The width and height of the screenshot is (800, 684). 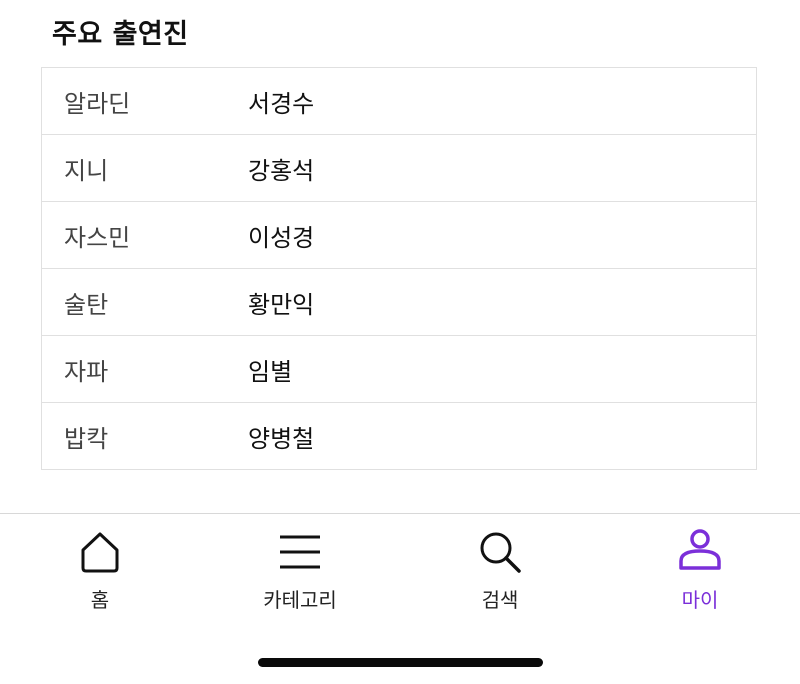 What do you see at coordinates (100, 600) in the screenshot?
I see `nav-home-label: 홈` at bounding box center [100, 600].